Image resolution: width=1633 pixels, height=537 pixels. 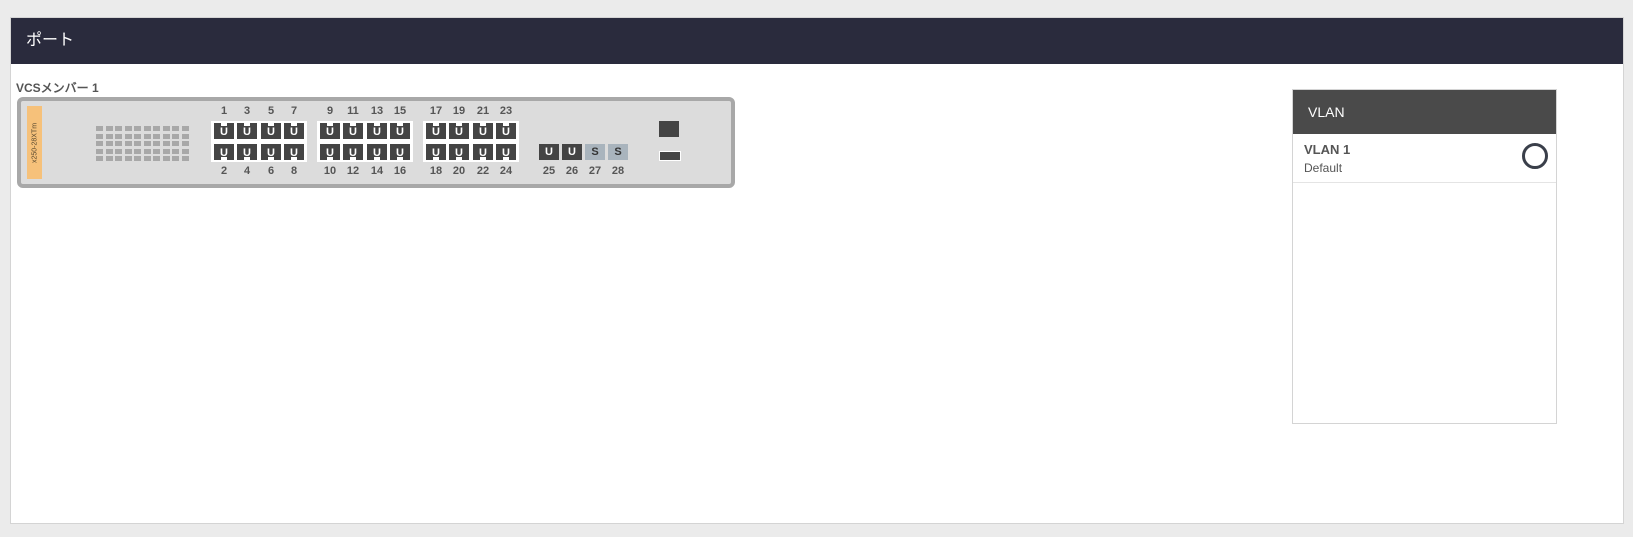 I want to click on port-27: S, so click(x=595, y=152).